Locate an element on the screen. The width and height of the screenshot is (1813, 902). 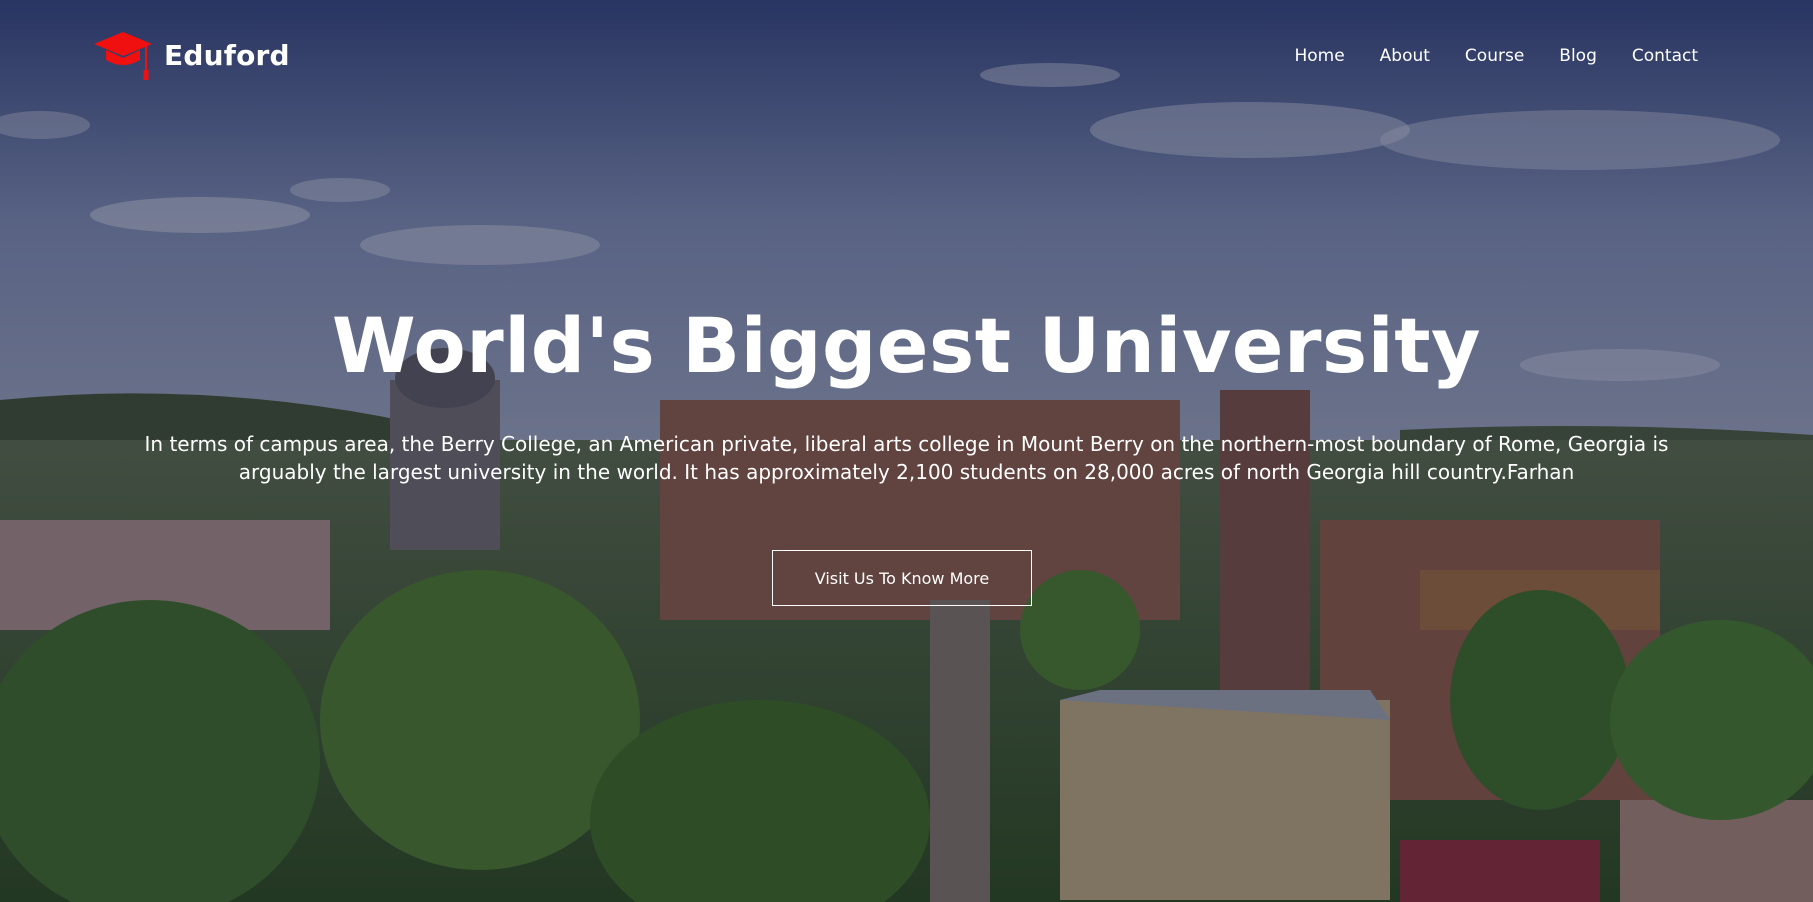
nav-link-about: About is located at coordinates (1405, 56).